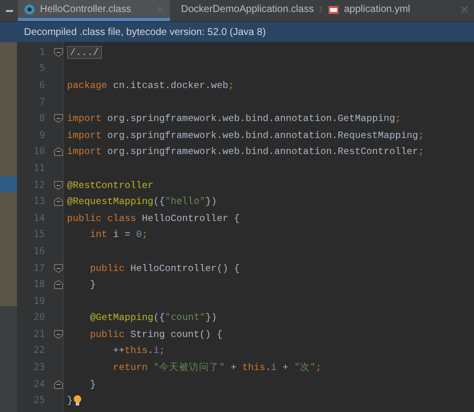 This screenshot has height=412, width=474. What do you see at coordinates (84, 52) in the screenshot?
I see `folded-code: /.../` at bounding box center [84, 52].